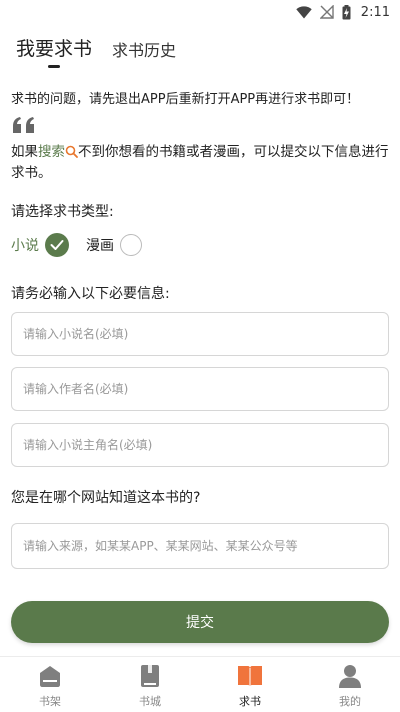 The height and width of the screenshot is (712, 400). Describe the element at coordinates (326, 12) in the screenshot. I see `signal-off-icon` at that location.